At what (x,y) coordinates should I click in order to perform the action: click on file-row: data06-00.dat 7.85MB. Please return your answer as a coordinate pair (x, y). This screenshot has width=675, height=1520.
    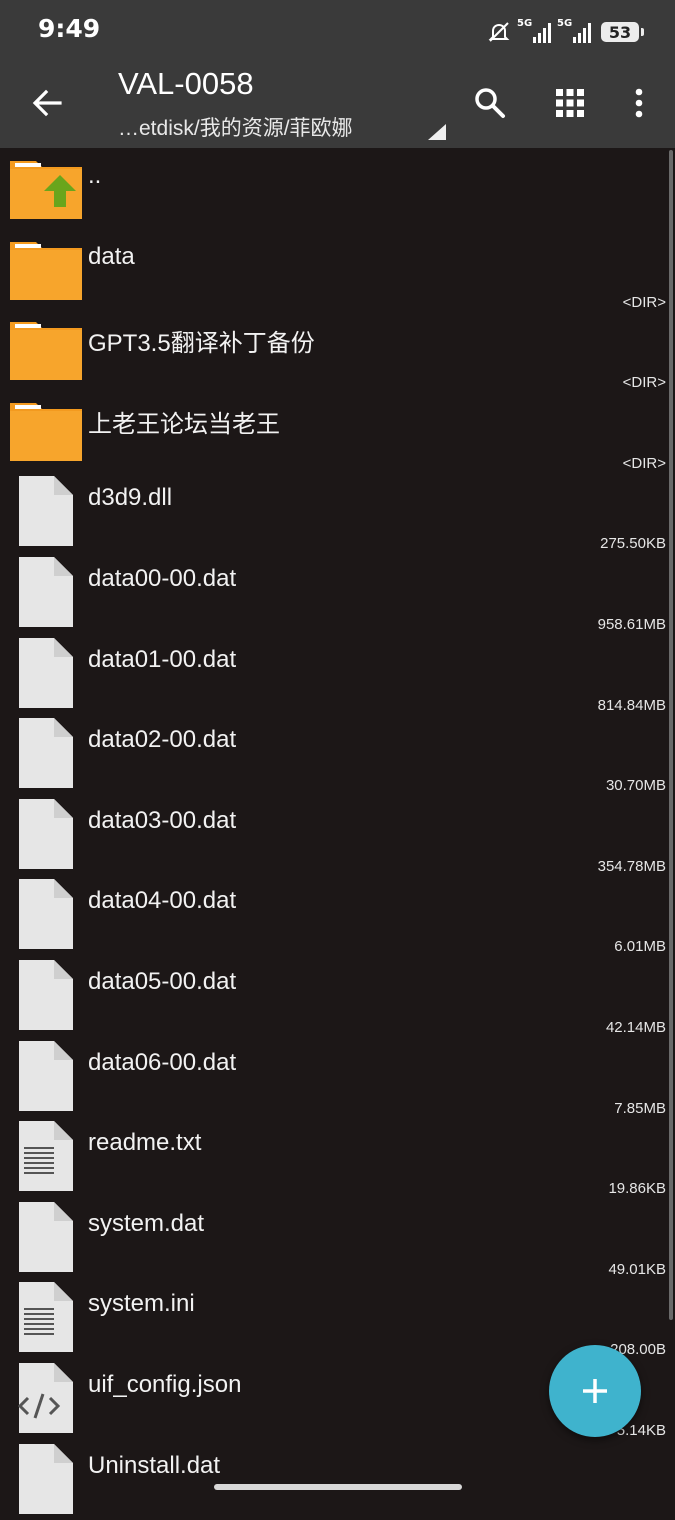
    Looking at the image, I should click on (337, 1077).